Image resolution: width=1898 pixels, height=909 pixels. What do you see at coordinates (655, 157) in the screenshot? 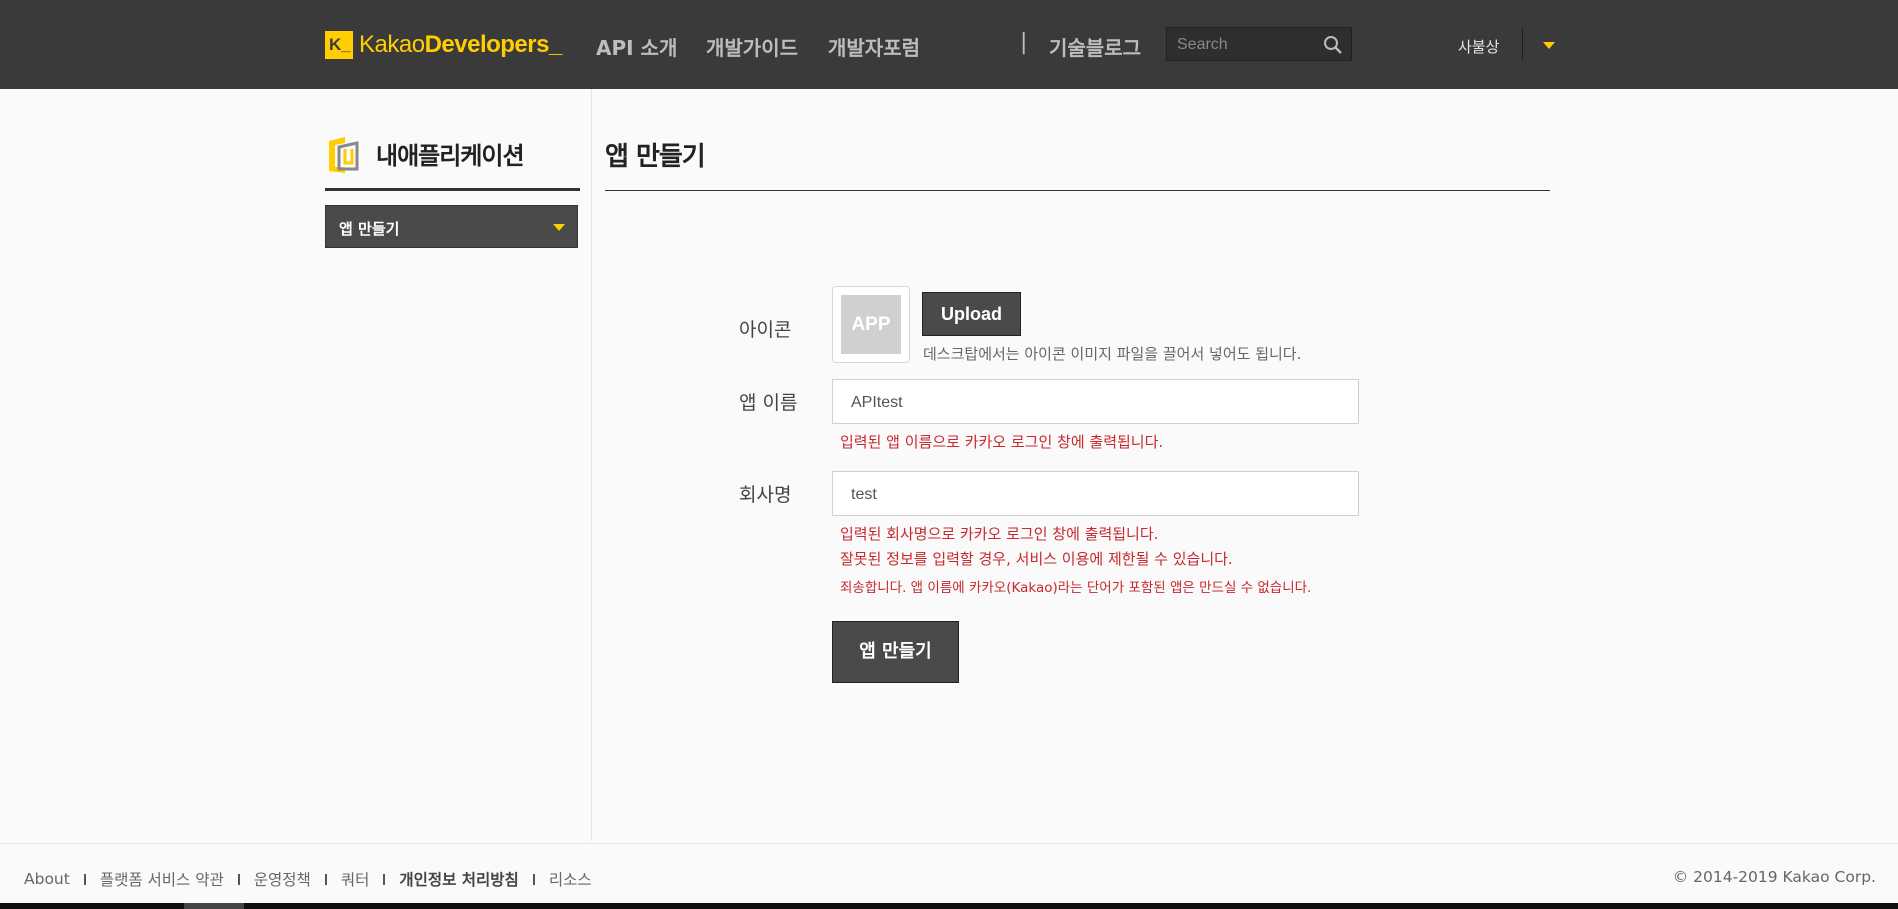
I see `page-title: 앱 만들기` at bounding box center [655, 157].